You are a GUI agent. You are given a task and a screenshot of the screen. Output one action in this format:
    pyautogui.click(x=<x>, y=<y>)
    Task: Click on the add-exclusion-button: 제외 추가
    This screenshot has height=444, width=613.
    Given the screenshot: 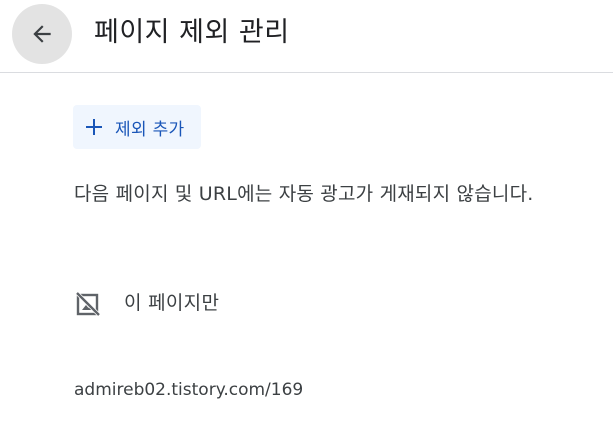 What is the action you would take?
    pyautogui.click(x=137, y=127)
    